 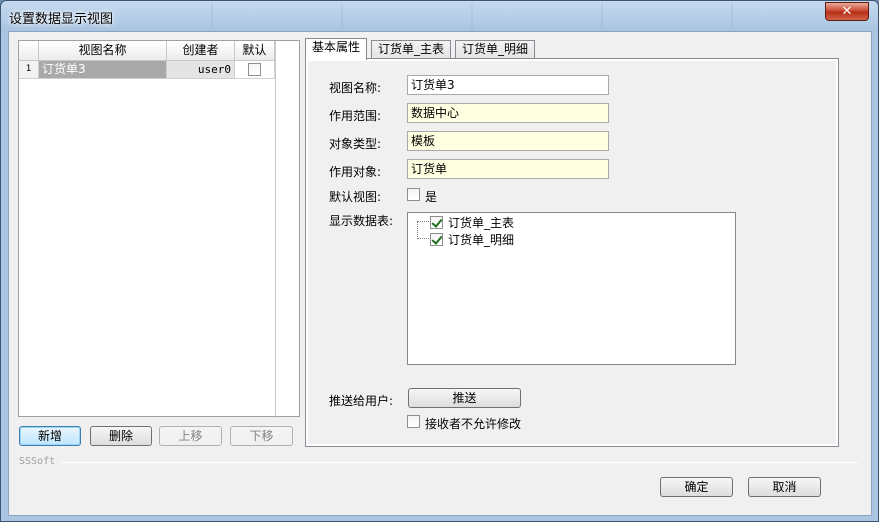 I want to click on tree-item-detail-table: 订货单_明细, so click(x=472, y=239).